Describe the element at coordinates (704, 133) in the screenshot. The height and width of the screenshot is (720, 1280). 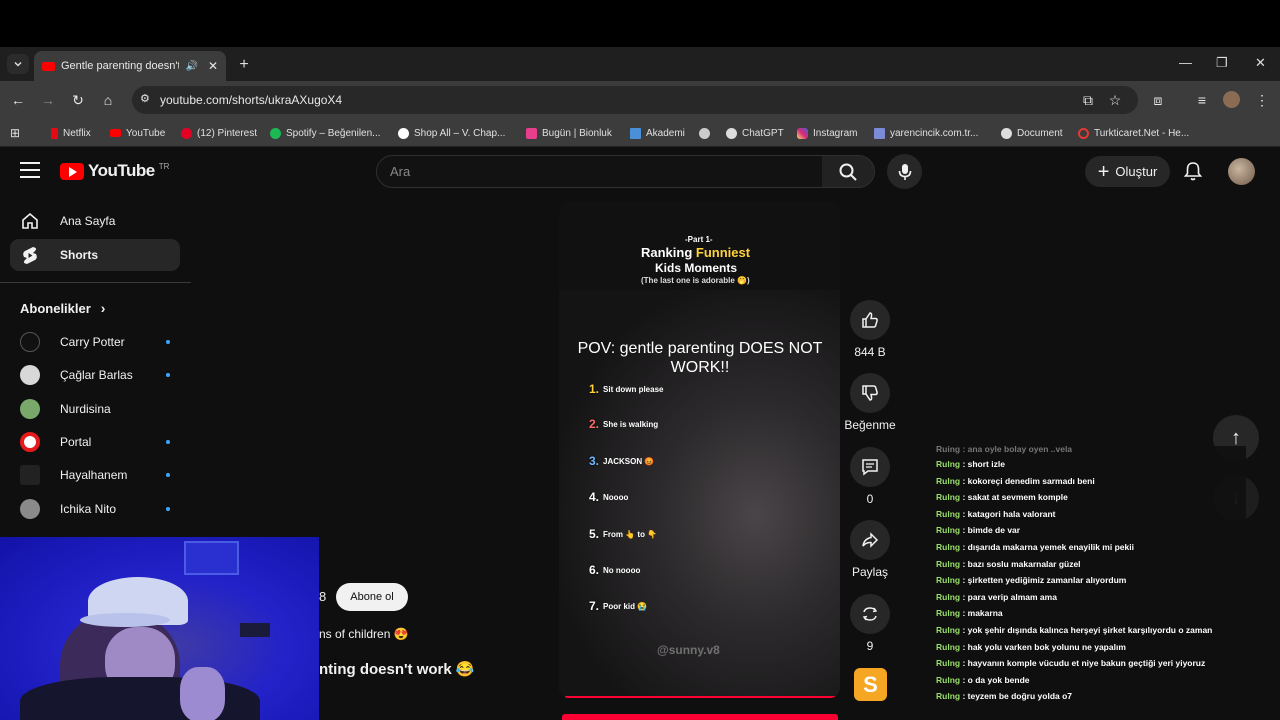
I see `bookmark-globe` at that location.